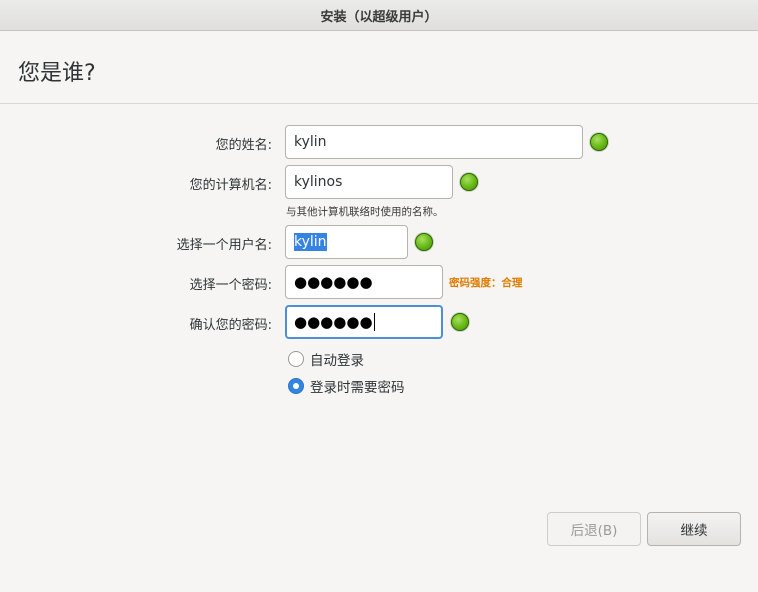 This screenshot has width=758, height=592. What do you see at coordinates (243, 145) in the screenshot?
I see `name-label: 您的姓名:` at bounding box center [243, 145].